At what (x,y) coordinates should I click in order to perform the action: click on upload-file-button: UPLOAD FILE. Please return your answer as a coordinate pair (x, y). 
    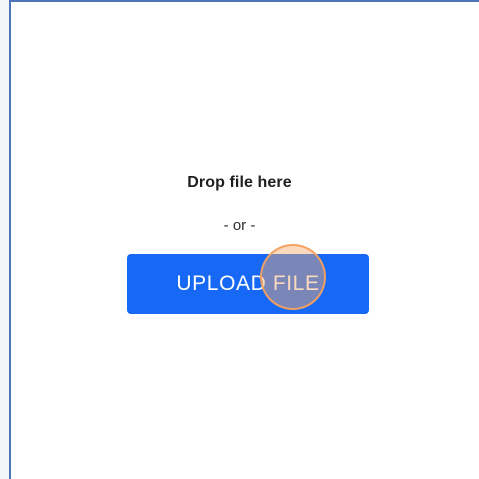
    Looking at the image, I should click on (248, 284).